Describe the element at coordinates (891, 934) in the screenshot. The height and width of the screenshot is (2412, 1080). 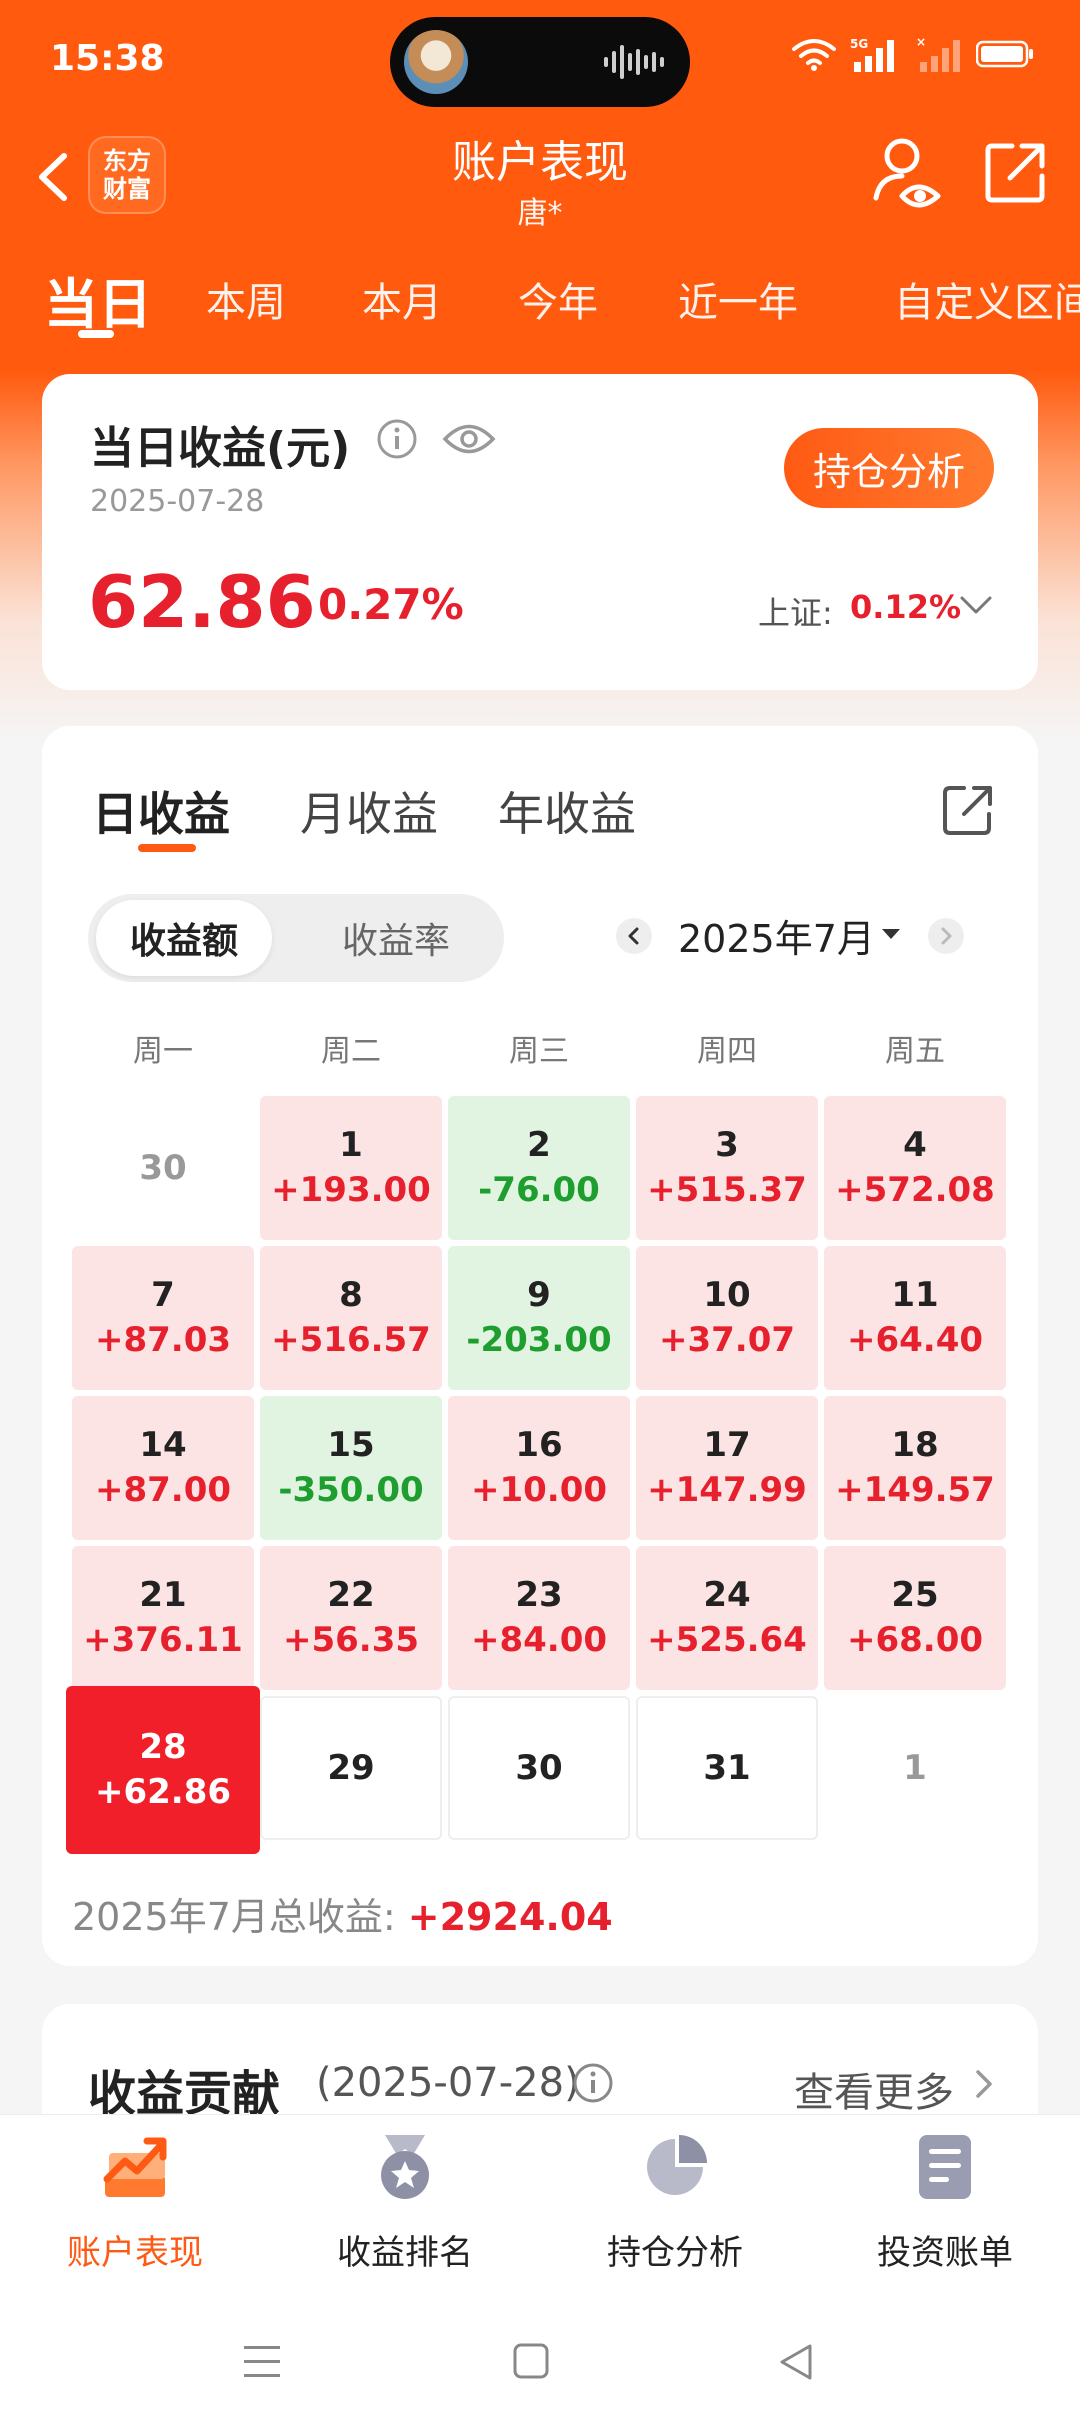
I see `caret-down-icon` at that location.